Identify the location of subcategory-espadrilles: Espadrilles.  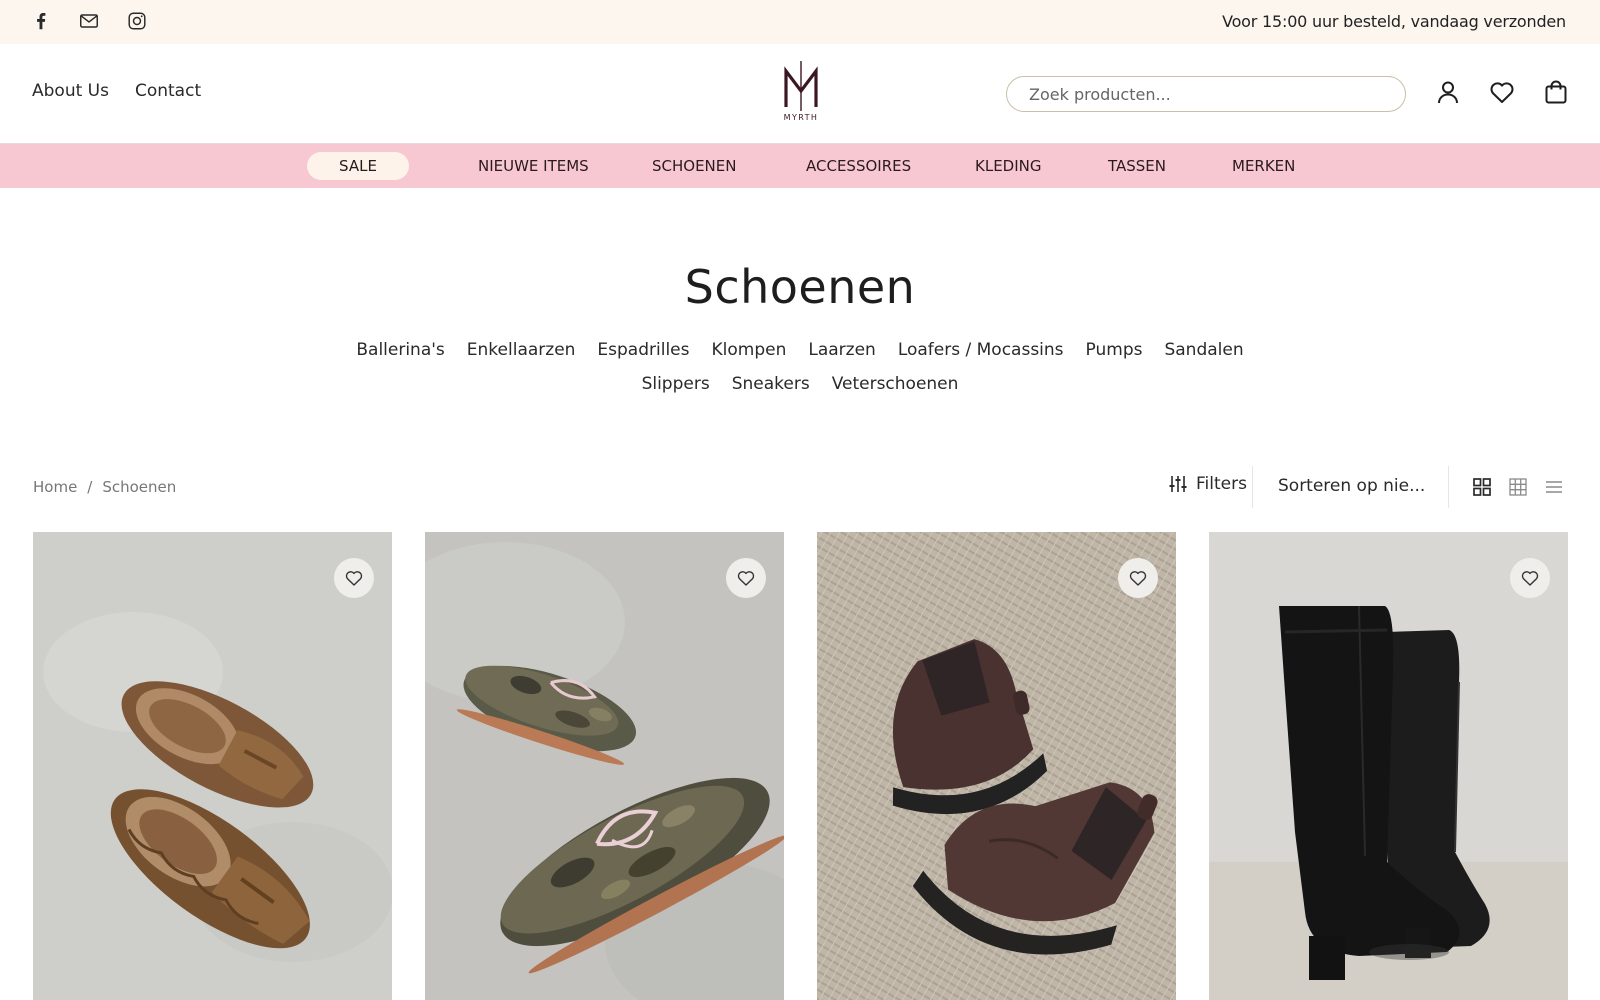
(643, 350).